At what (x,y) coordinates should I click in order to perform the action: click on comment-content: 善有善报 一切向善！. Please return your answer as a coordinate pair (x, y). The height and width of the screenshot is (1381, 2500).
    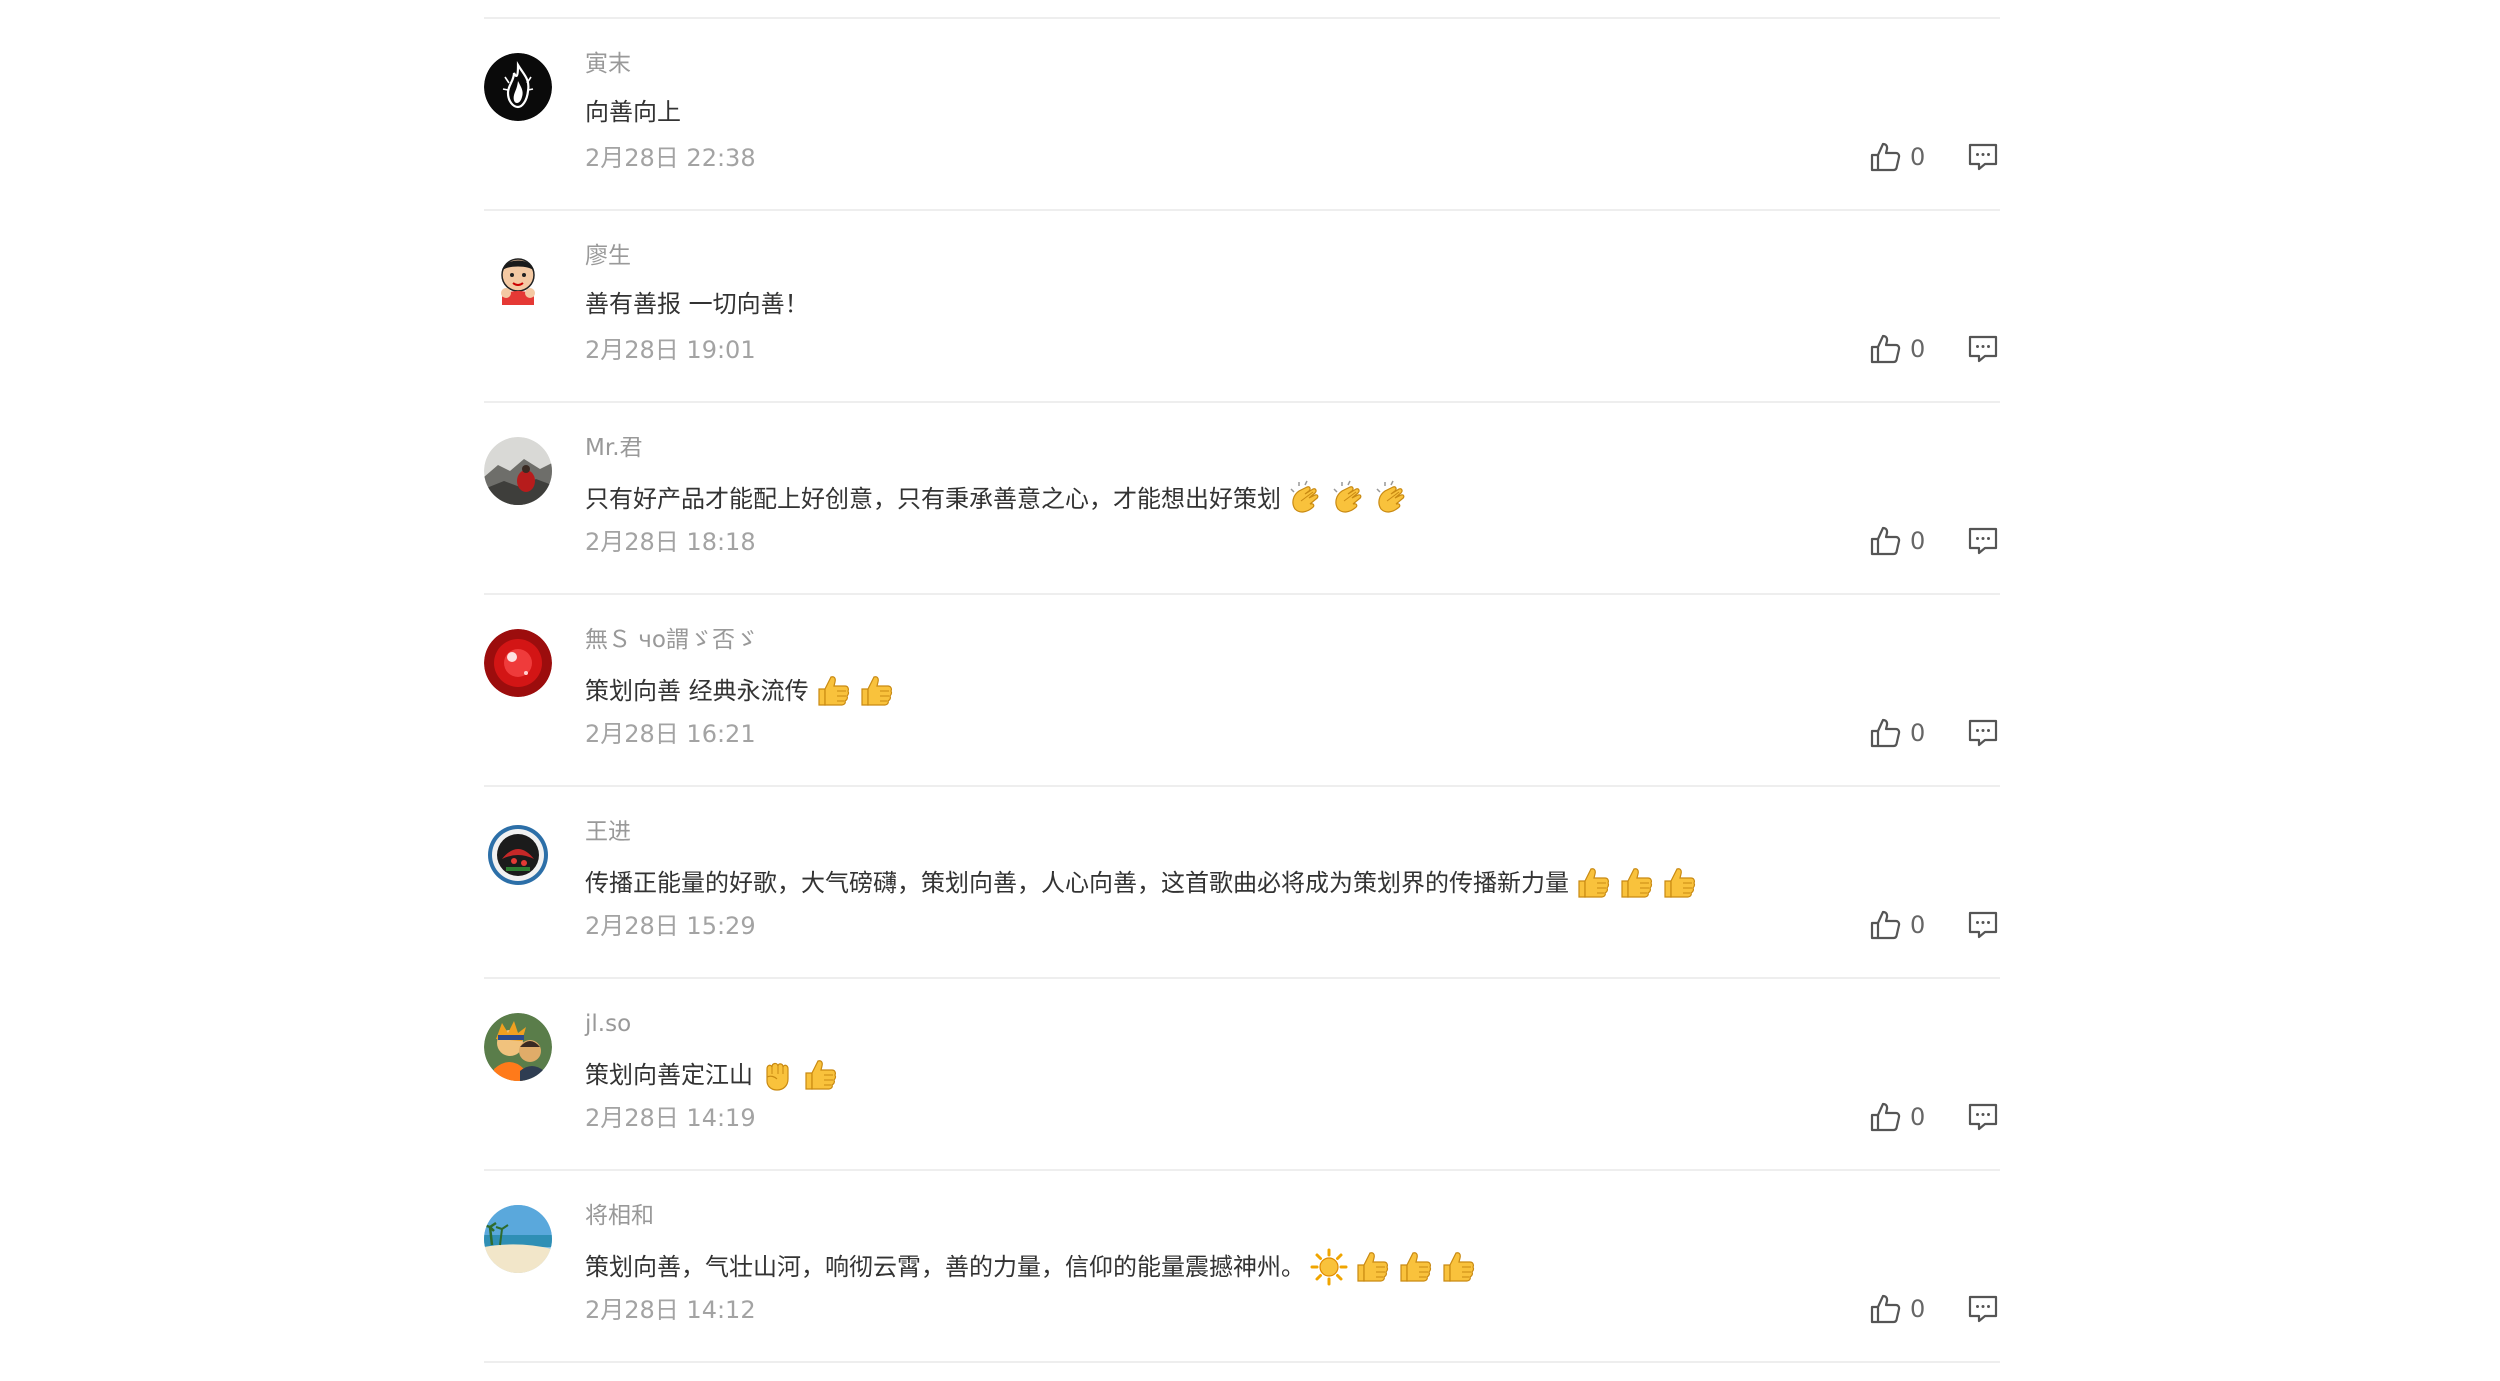
    Looking at the image, I should click on (697, 304).